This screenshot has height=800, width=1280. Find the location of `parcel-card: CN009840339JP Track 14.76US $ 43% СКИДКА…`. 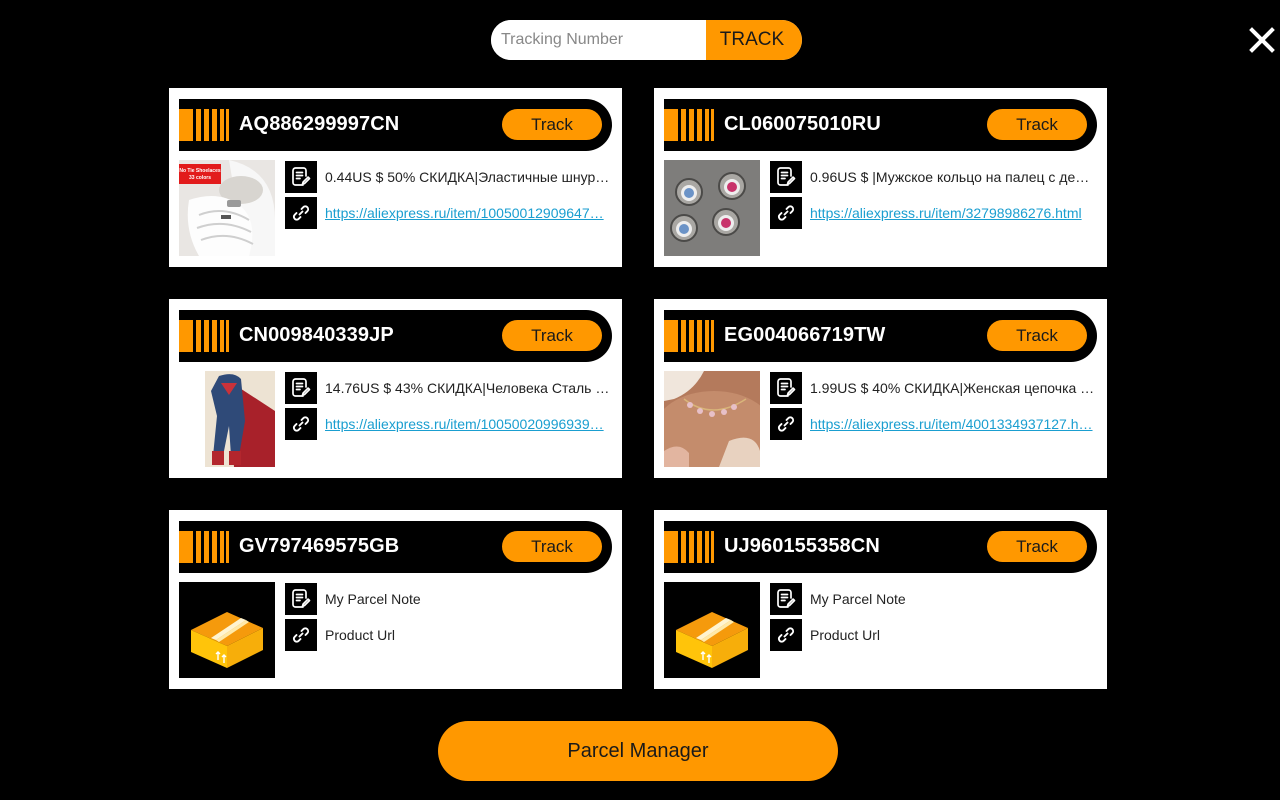

parcel-card: CN009840339JP Track 14.76US $ 43% СКИДКА… is located at coordinates (395, 388).